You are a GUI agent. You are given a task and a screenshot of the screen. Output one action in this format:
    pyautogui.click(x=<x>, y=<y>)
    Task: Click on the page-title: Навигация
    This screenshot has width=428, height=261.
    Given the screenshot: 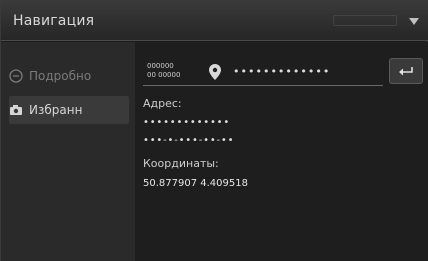 What is the action you would take?
    pyautogui.click(x=54, y=21)
    